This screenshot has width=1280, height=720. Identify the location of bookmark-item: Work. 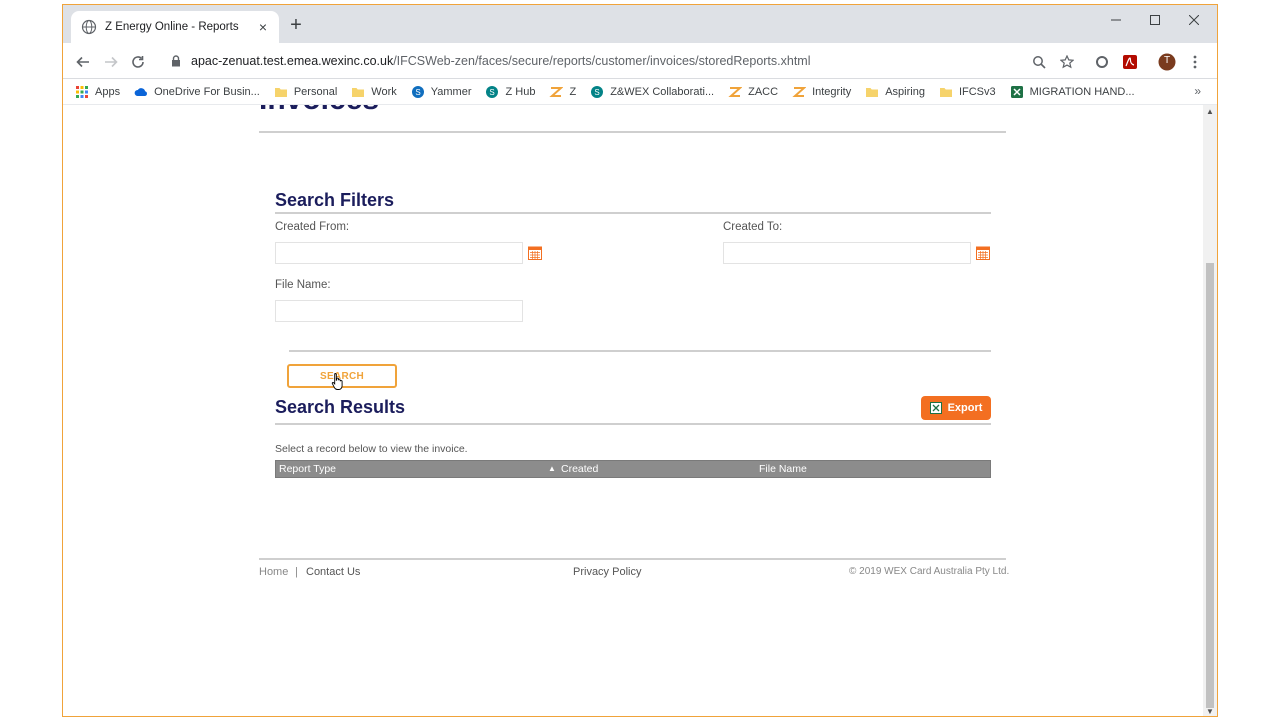
(374, 92).